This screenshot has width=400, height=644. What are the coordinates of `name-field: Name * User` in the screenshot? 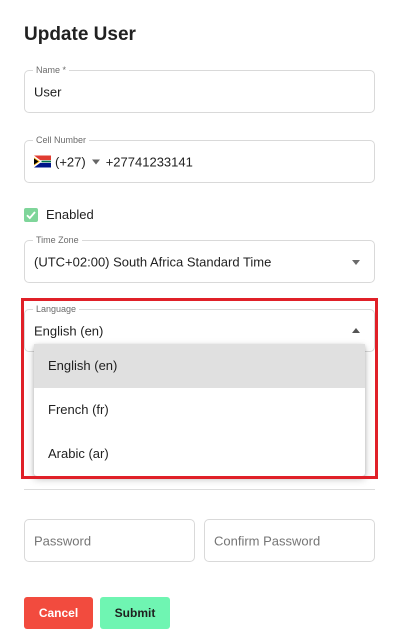 It's located at (199, 88).